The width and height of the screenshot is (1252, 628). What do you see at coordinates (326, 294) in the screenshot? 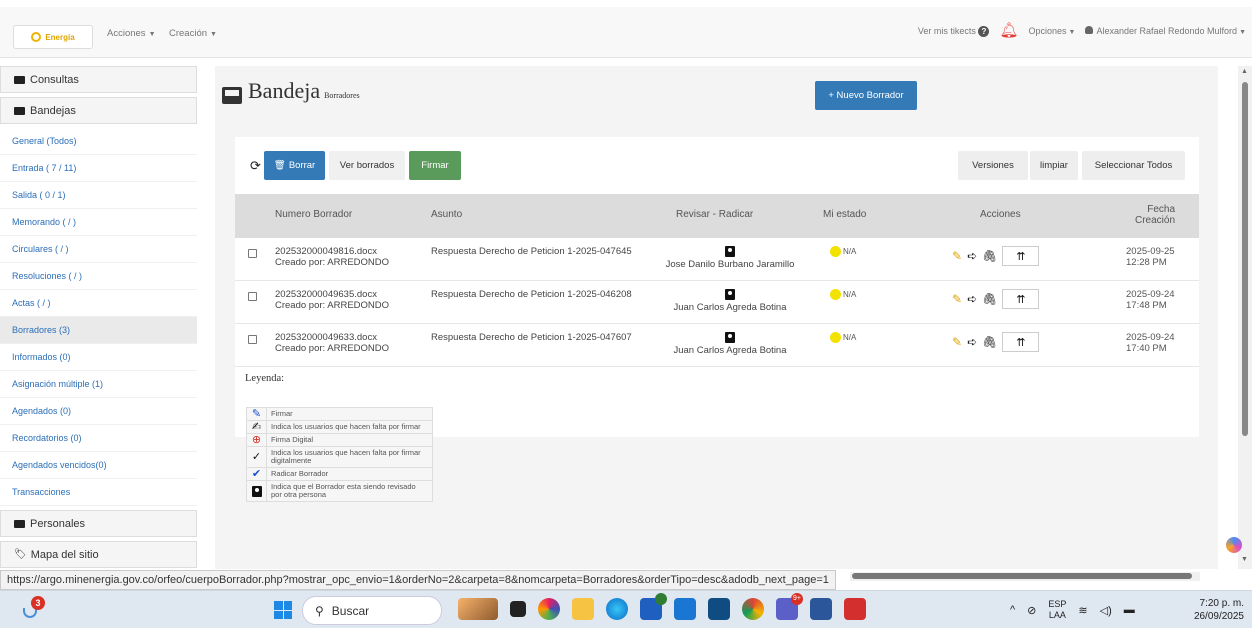
I see `draft-number-text: 202532000049635.docx` at bounding box center [326, 294].